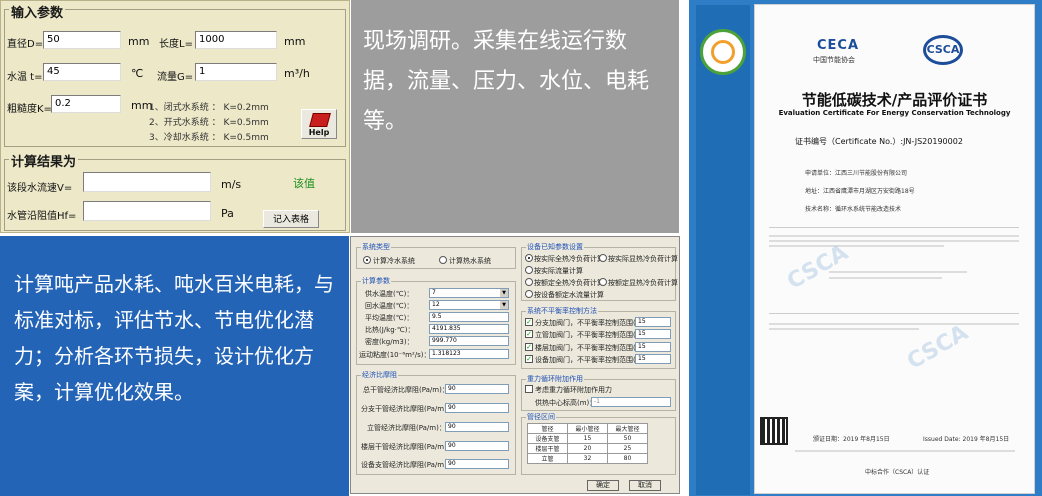 Image resolution: width=1042 pixels, height=496 pixels. What do you see at coordinates (25, 44) in the screenshot?
I see `diameter-label: 直径D=` at bounding box center [25, 44].